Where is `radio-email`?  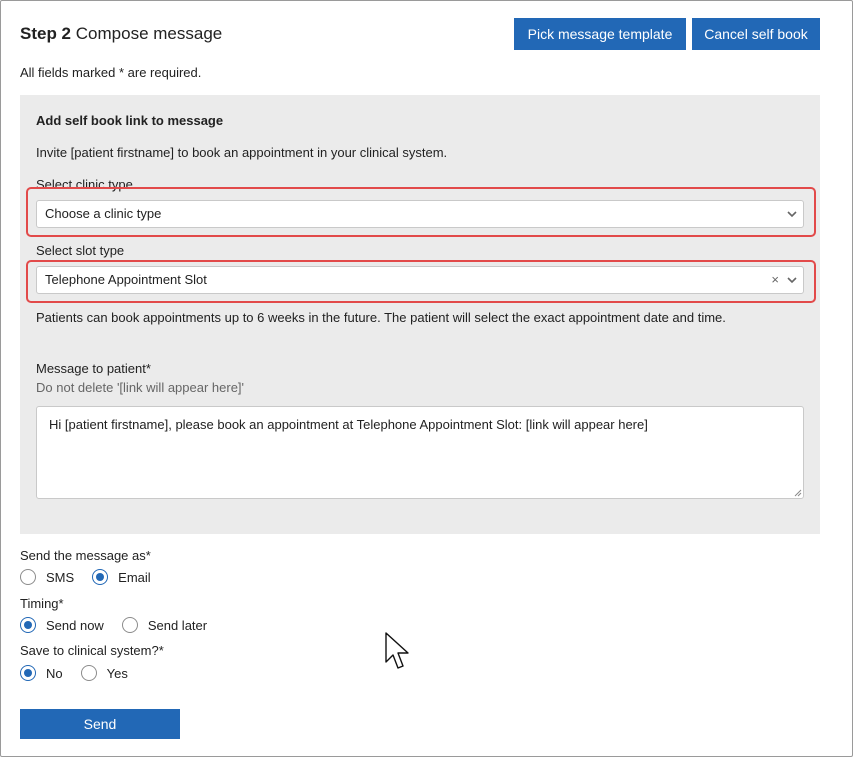 radio-email is located at coordinates (100, 577).